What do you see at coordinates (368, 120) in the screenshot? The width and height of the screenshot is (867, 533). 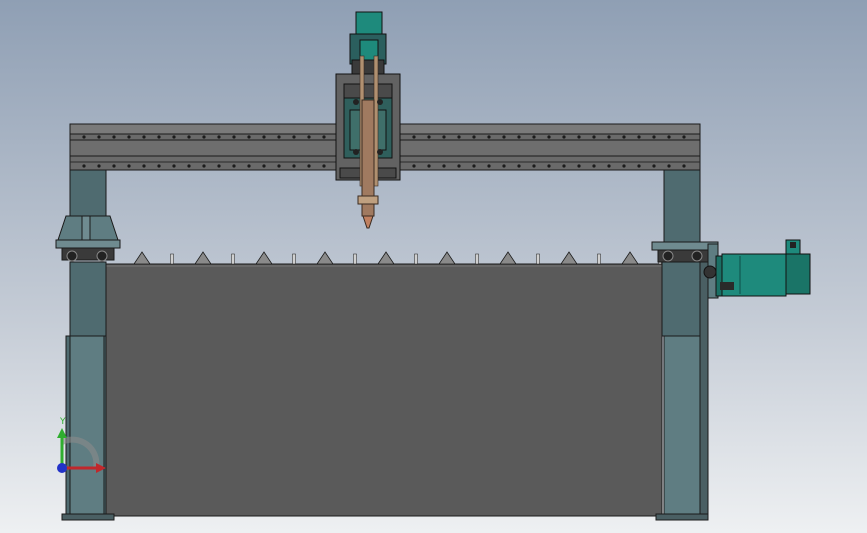 I see `torch-carriage` at bounding box center [368, 120].